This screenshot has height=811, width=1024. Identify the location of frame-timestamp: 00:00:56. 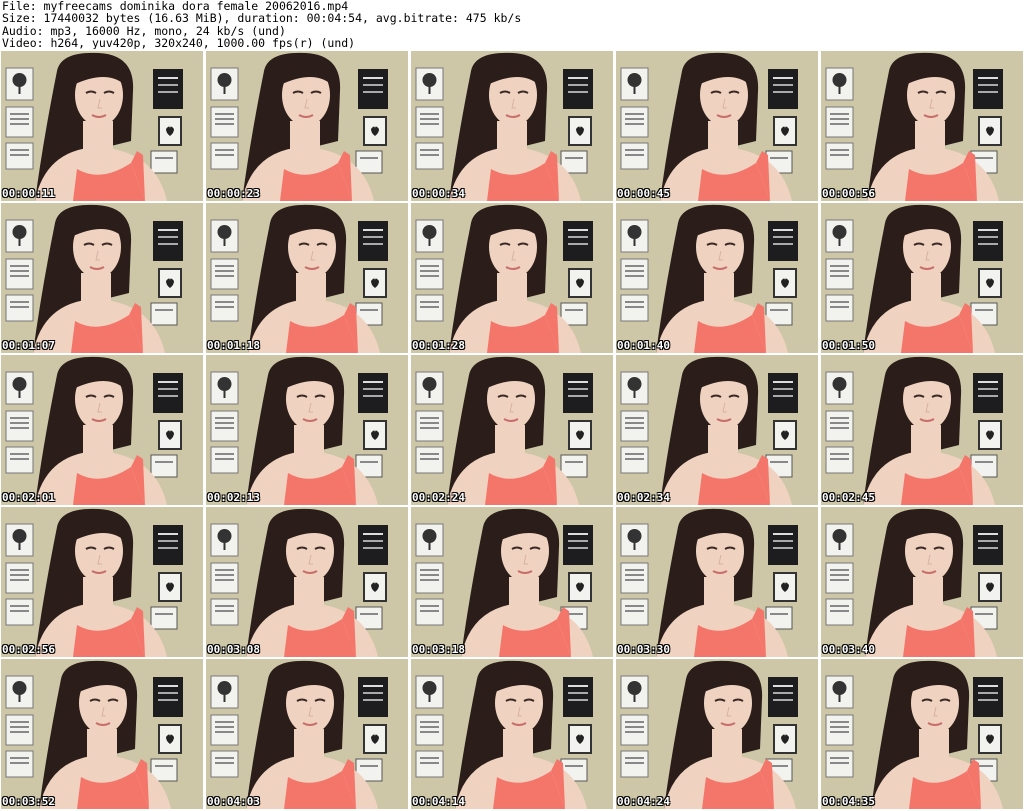
(848, 193).